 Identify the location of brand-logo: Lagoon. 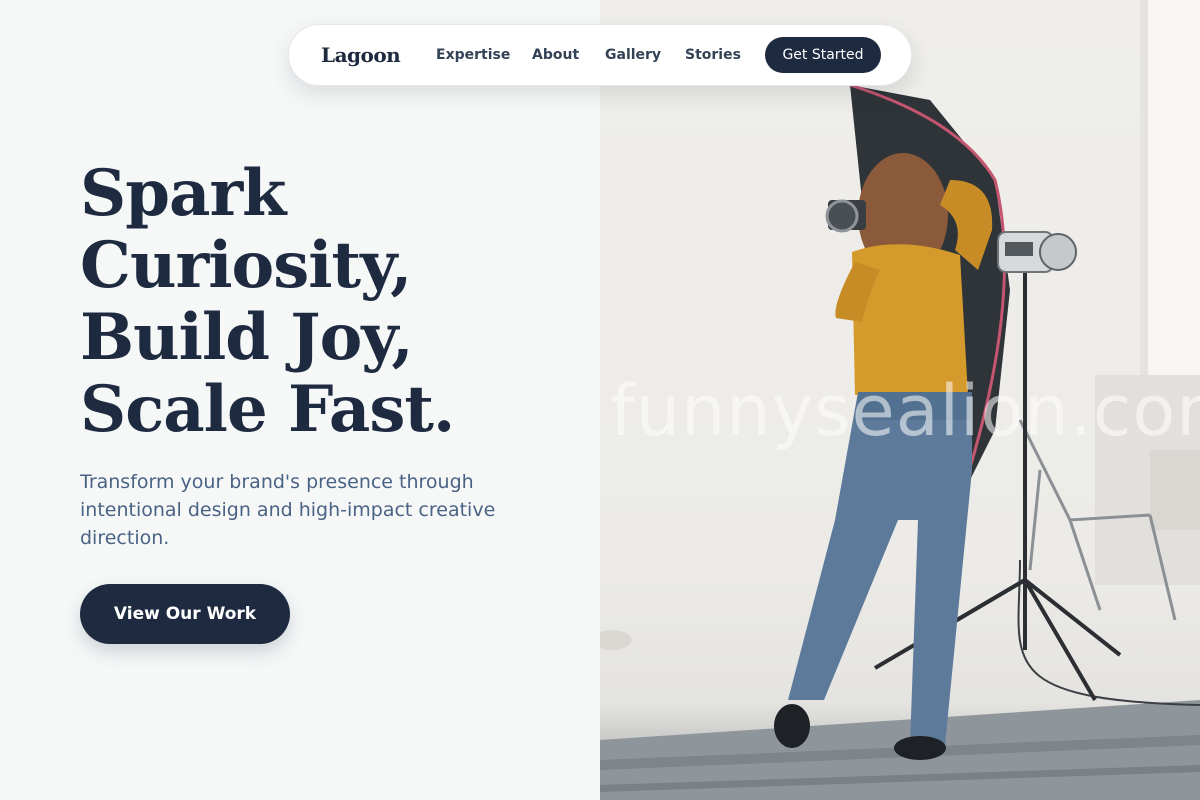
(361, 55).